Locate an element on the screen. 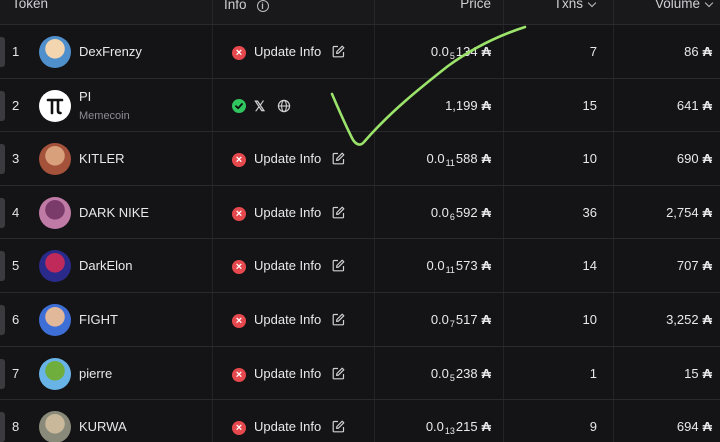 Image resolution: width=720 pixels, height=442 pixels. table-row: 8 KURWA × Update Info 0.013215 ₳ 9 694 ₳ is located at coordinates (360, 420).